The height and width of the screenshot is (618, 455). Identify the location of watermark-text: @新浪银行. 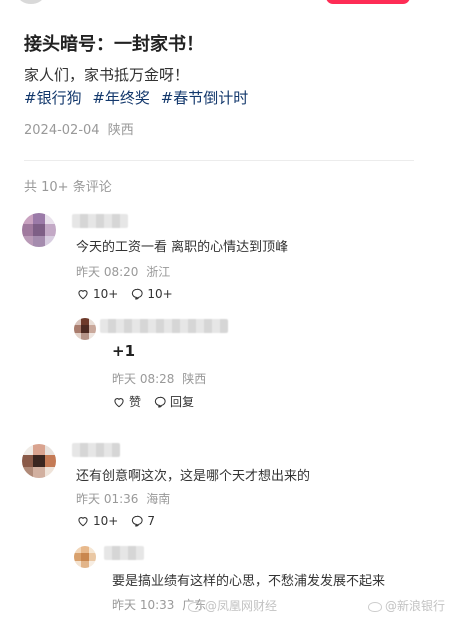
(415, 606).